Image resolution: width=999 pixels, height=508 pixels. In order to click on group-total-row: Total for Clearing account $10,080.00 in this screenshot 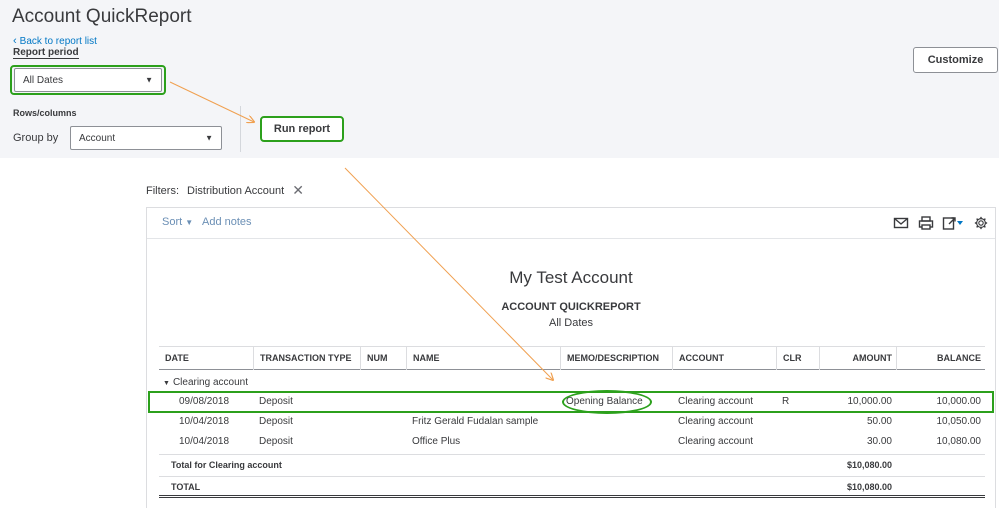, I will do `click(572, 464)`.